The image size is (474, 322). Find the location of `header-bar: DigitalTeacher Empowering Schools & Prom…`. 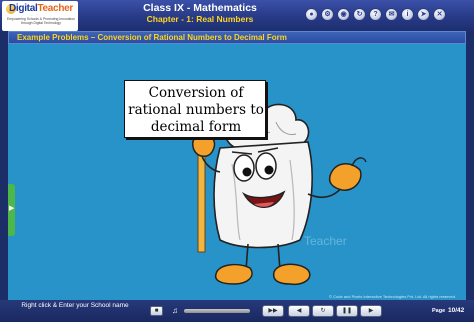

header-bar: DigitalTeacher Empowering Schools & Prom… is located at coordinates (237, 16).